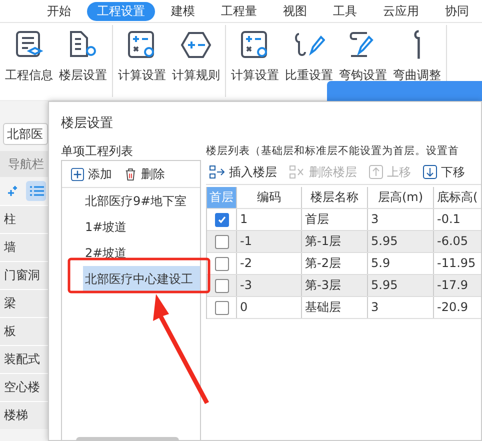  Describe the element at coordinates (333, 151) in the screenshot. I see `section-title: 楼层列表（基础层和标准层不能设置为首层。设置首` at that location.